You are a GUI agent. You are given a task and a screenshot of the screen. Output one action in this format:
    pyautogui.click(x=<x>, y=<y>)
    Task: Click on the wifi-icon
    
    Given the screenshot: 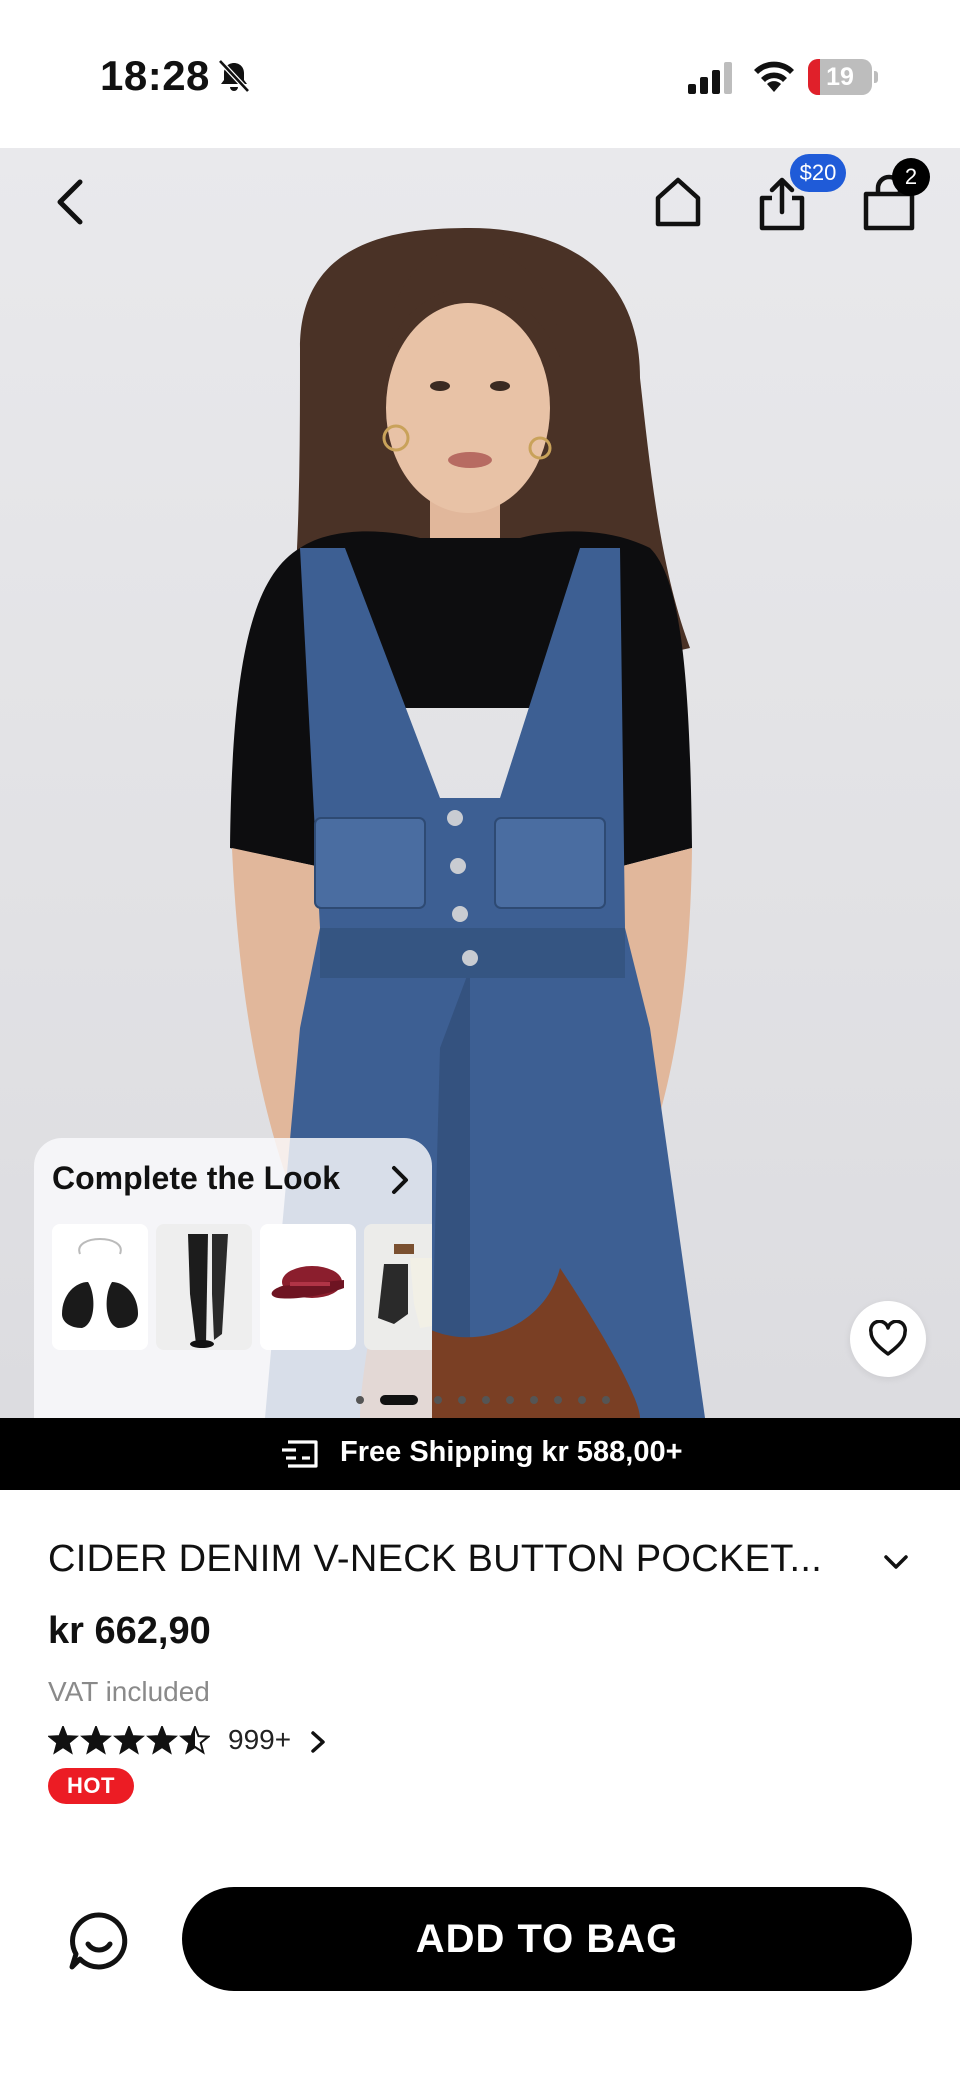 What is the action you would take?
    pyautogui.click(x=774, y=76)
    